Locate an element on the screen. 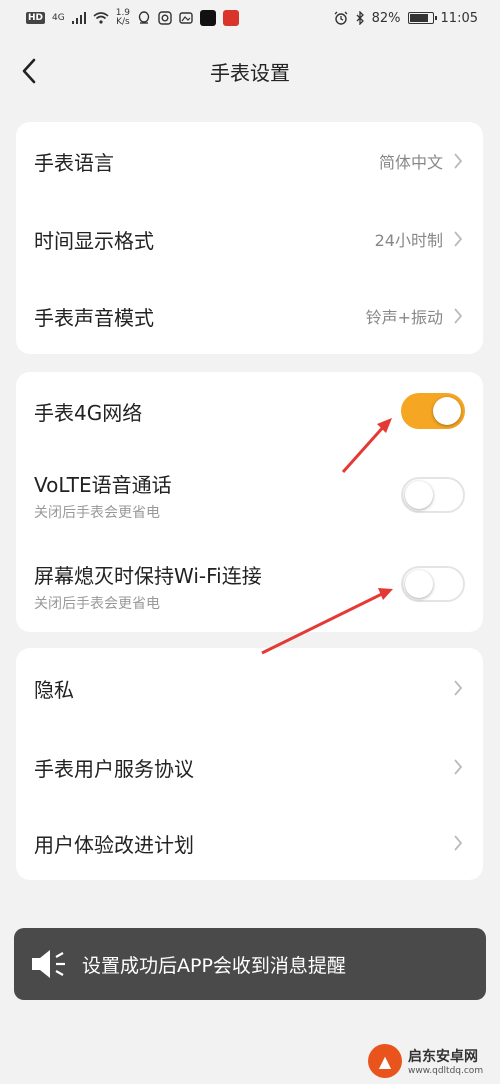 This screenshot has width=500, height=1084. wifi-keep-row: 屏幕熄灭时保持Wi-Fi连接 关闭后手表会更省电 is located at coordinates (249, 586).